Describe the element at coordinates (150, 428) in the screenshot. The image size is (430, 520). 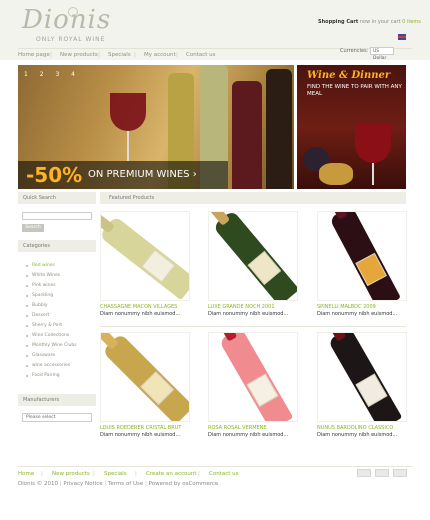
I see `product-name: LOUIS ROEDERER CRISTAL BRUT` at that location.